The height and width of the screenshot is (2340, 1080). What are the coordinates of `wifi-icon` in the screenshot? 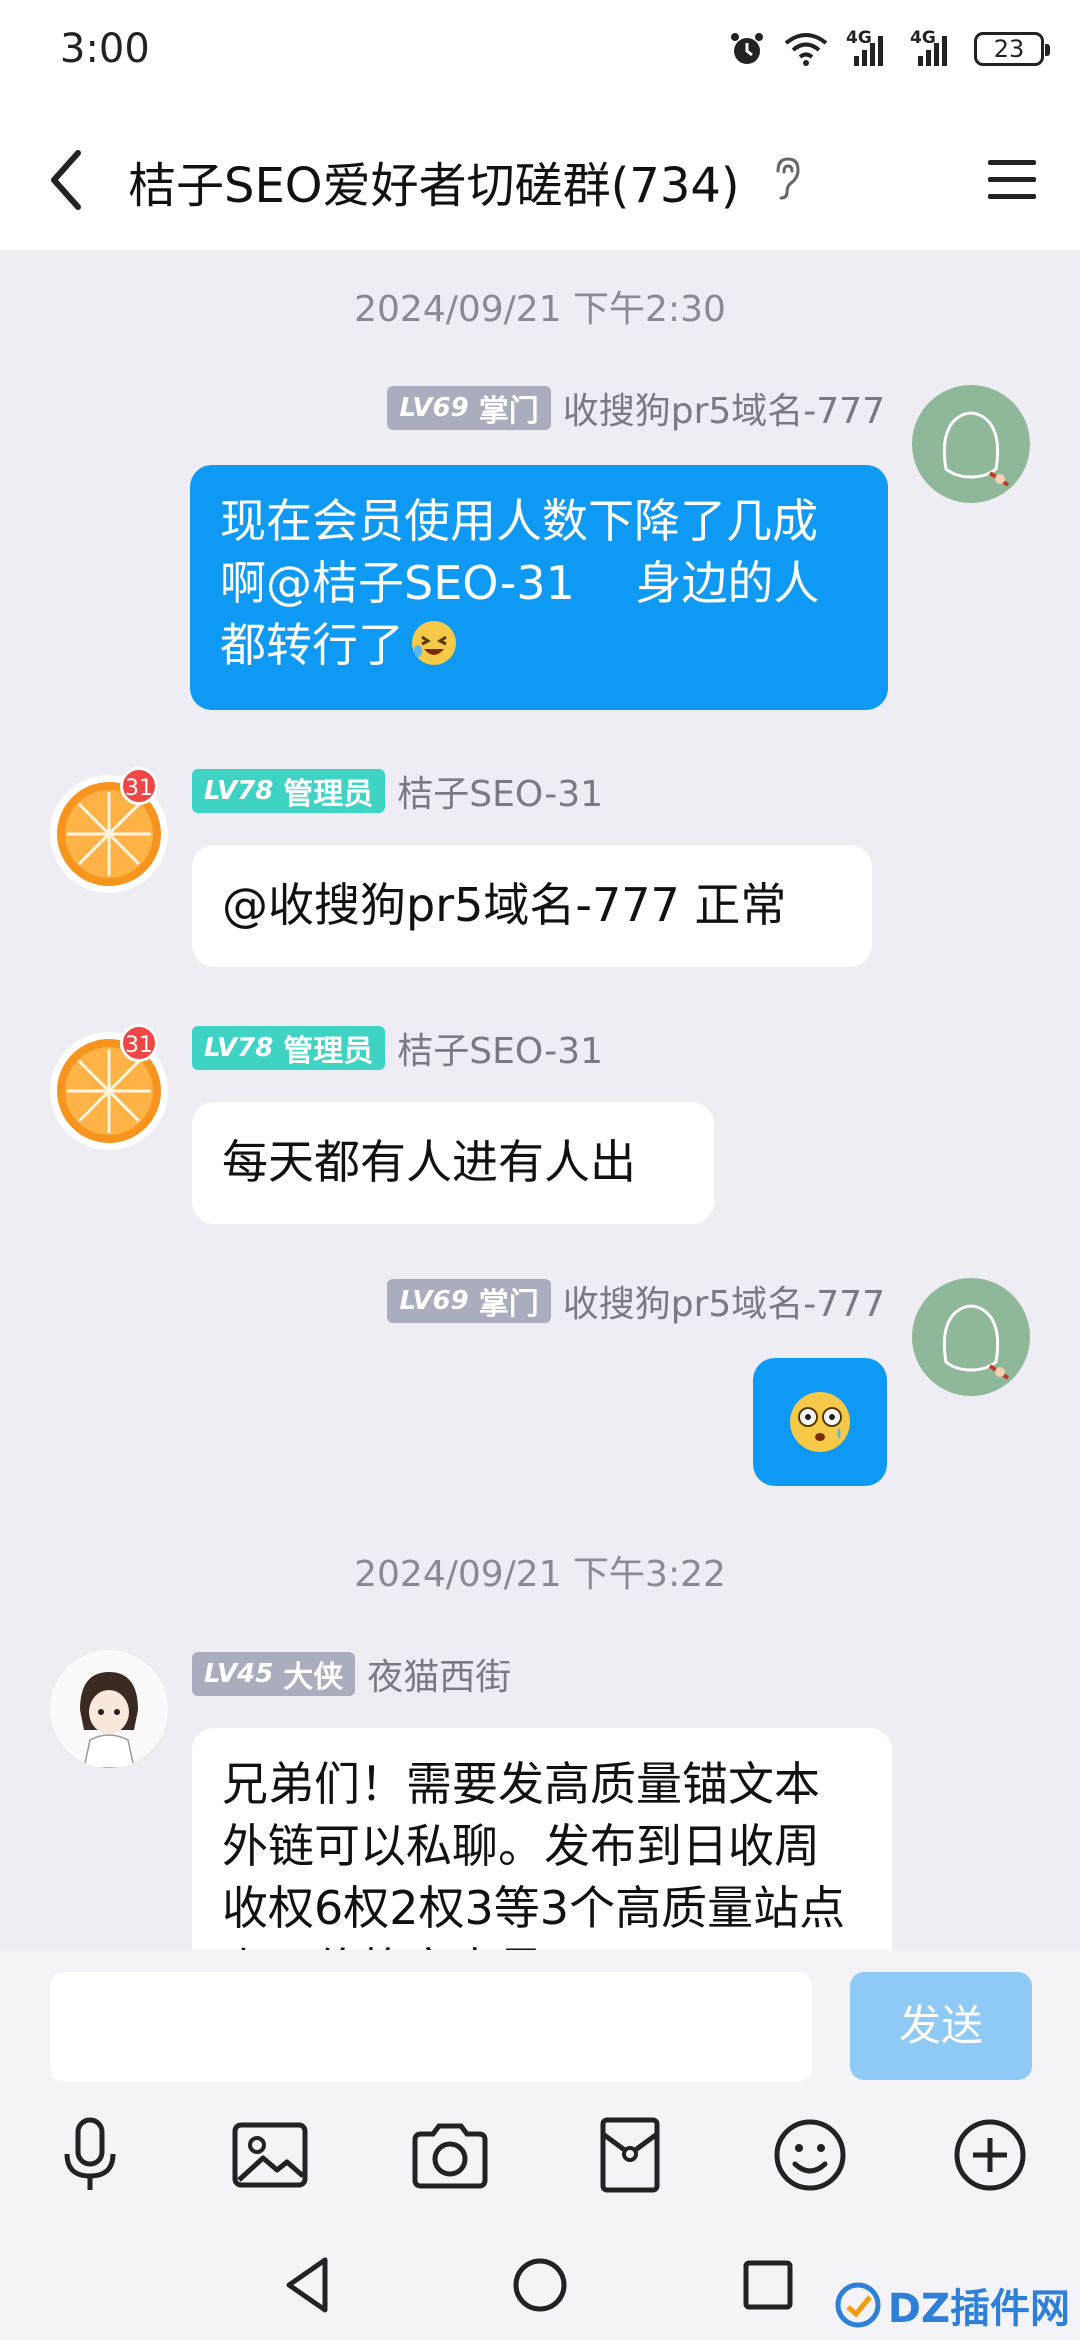 It's located at (806, 49).